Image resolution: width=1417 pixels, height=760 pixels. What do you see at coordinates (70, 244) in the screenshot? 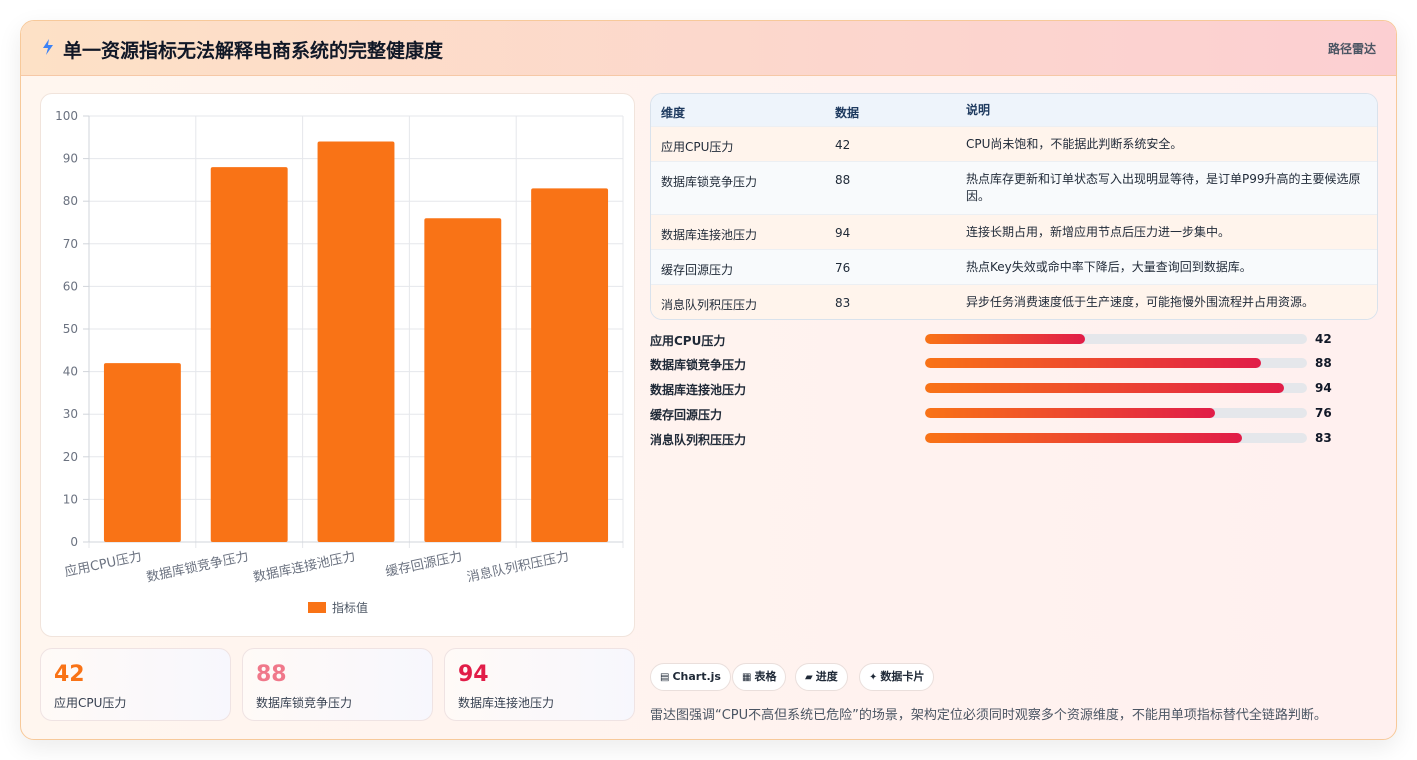
I see `y-tick-label: 70` at bounding box center [70, 244].